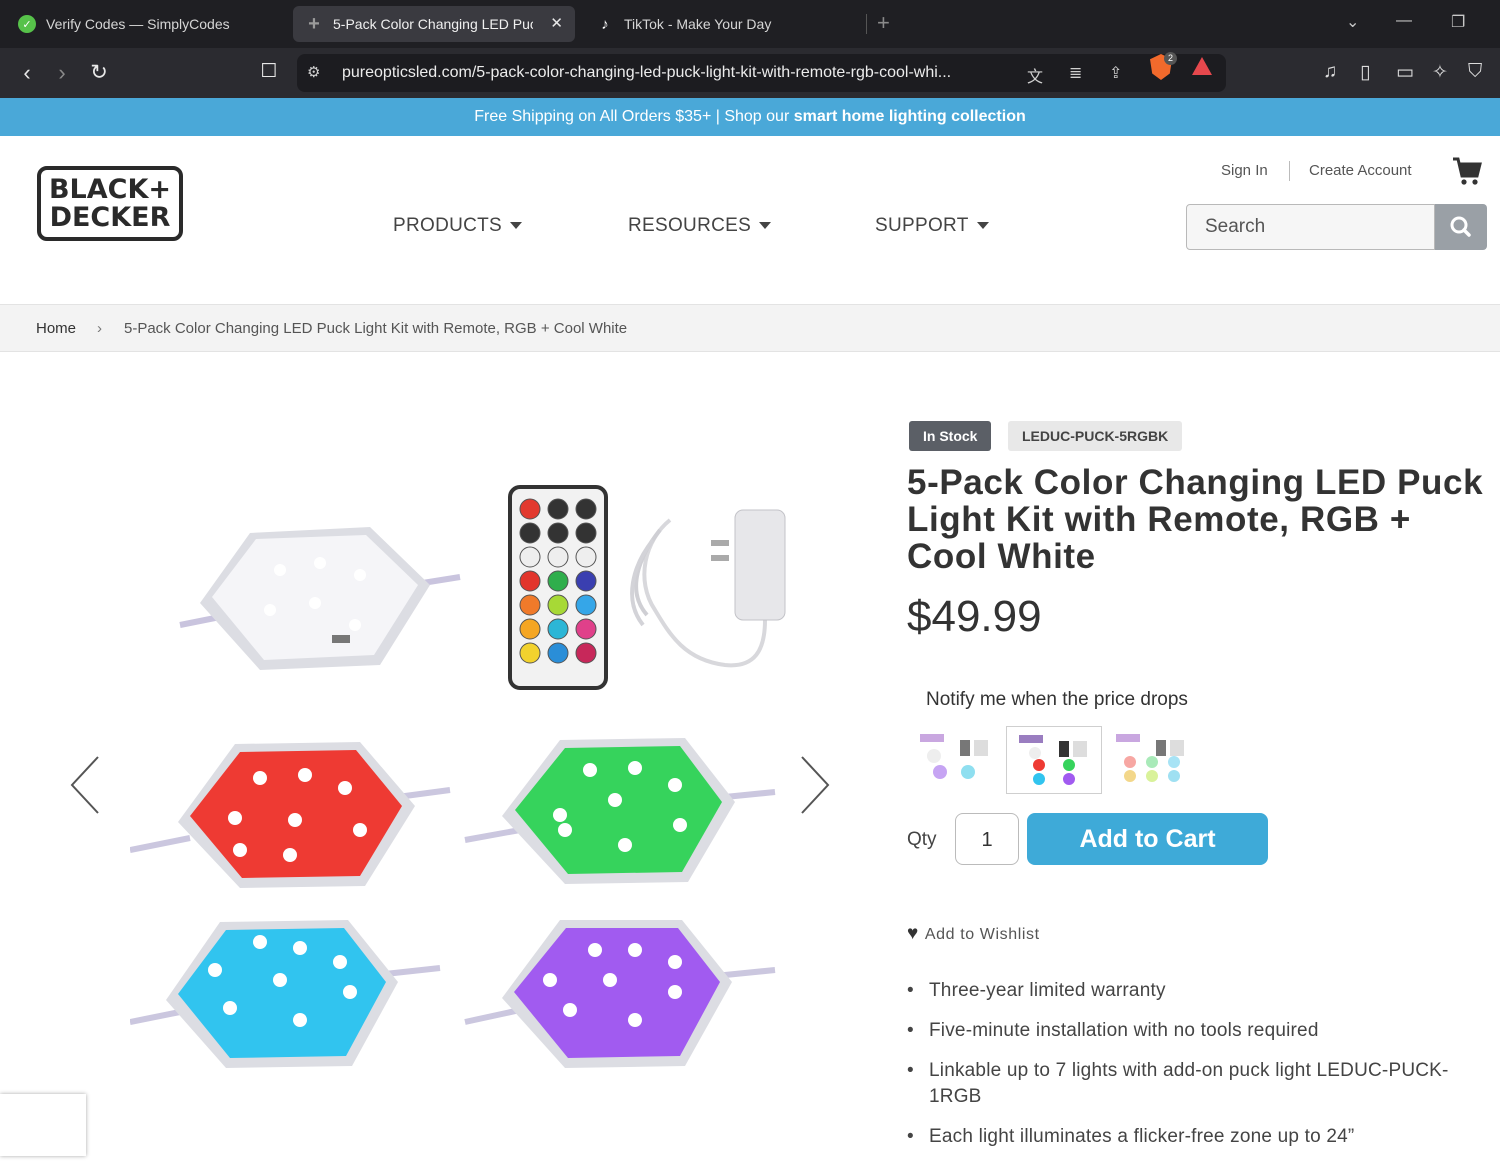 This screenshot has height=1164, width=1500. Describe the element at coordinates (110, 189) in the screenshot. I see `logo-line-1: BLACK+` at that location.